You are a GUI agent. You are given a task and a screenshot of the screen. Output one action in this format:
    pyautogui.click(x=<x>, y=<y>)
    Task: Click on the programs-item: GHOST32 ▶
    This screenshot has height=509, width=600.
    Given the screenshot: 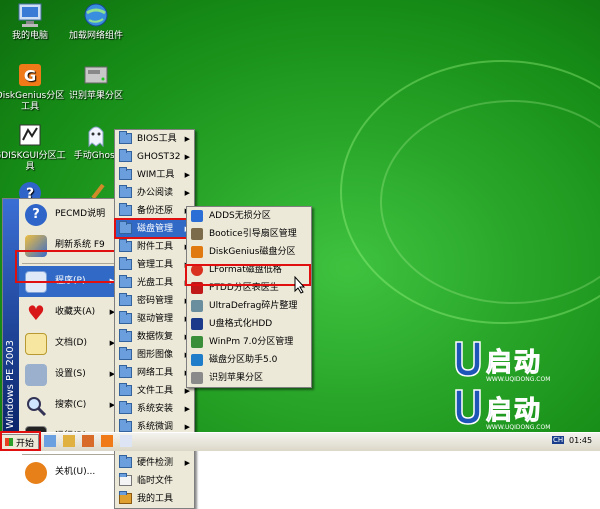 What is the action you would take?
    pyautogui.click(x=154, y=157)
    